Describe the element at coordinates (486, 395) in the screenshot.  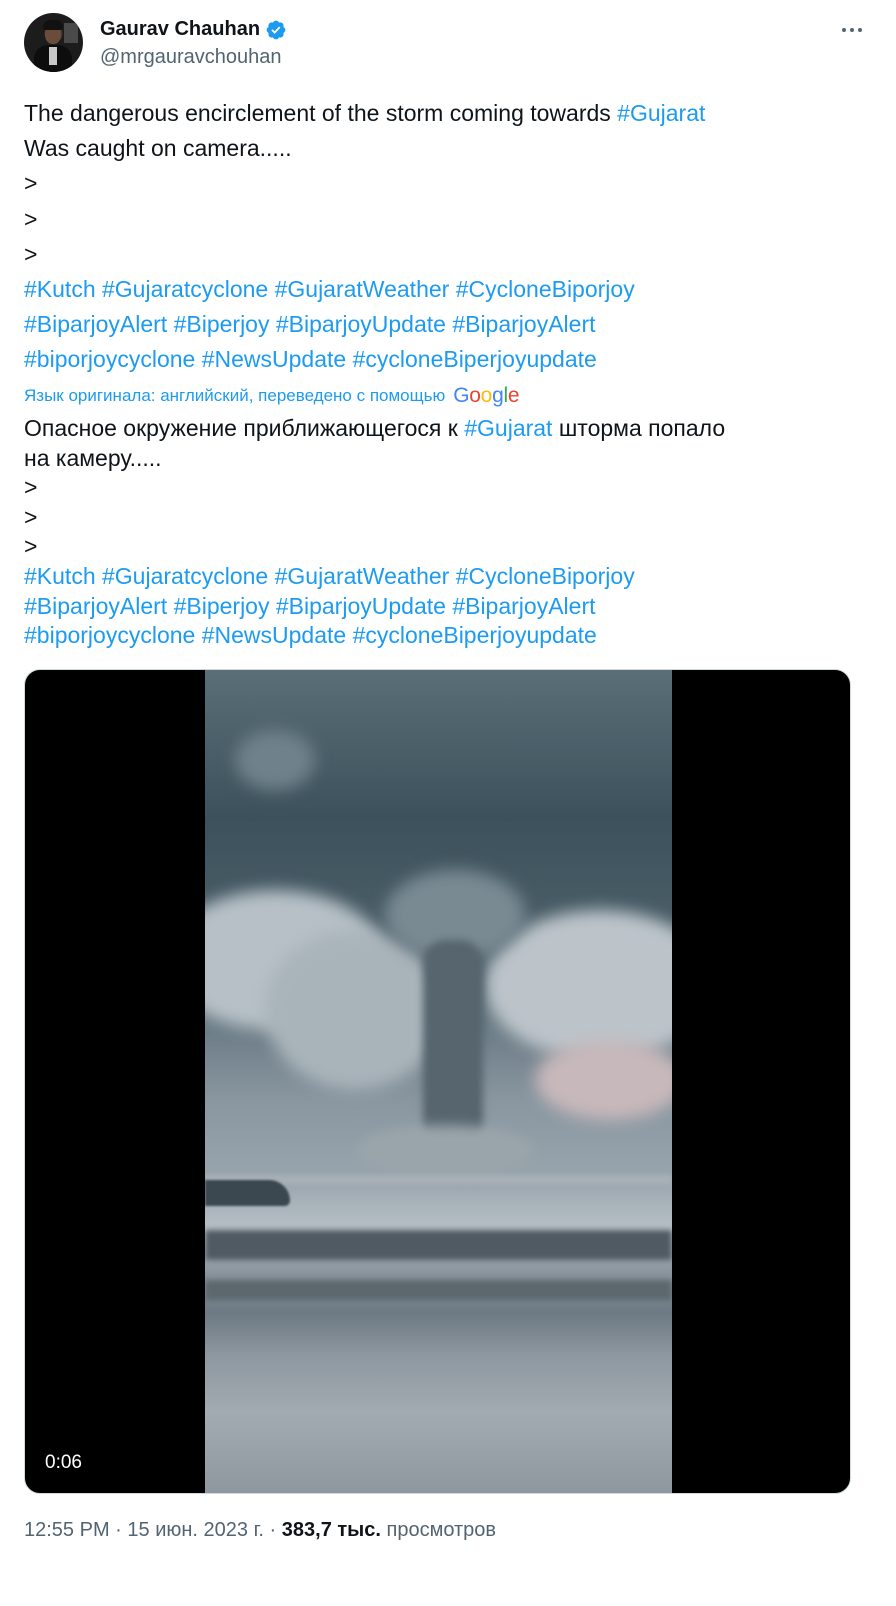
I see `google-logo: Google` at that location.